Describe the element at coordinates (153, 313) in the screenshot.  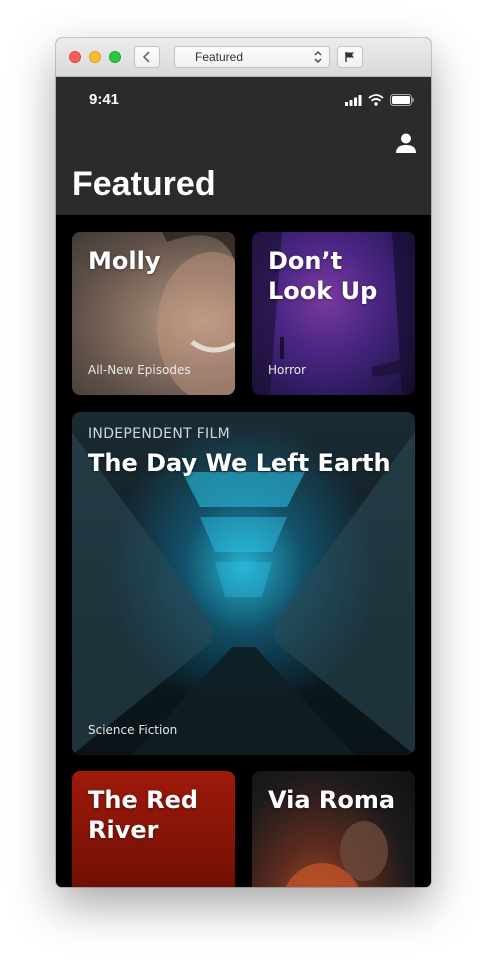
I see `card-molly: Molly All-New Episodes` at that location.